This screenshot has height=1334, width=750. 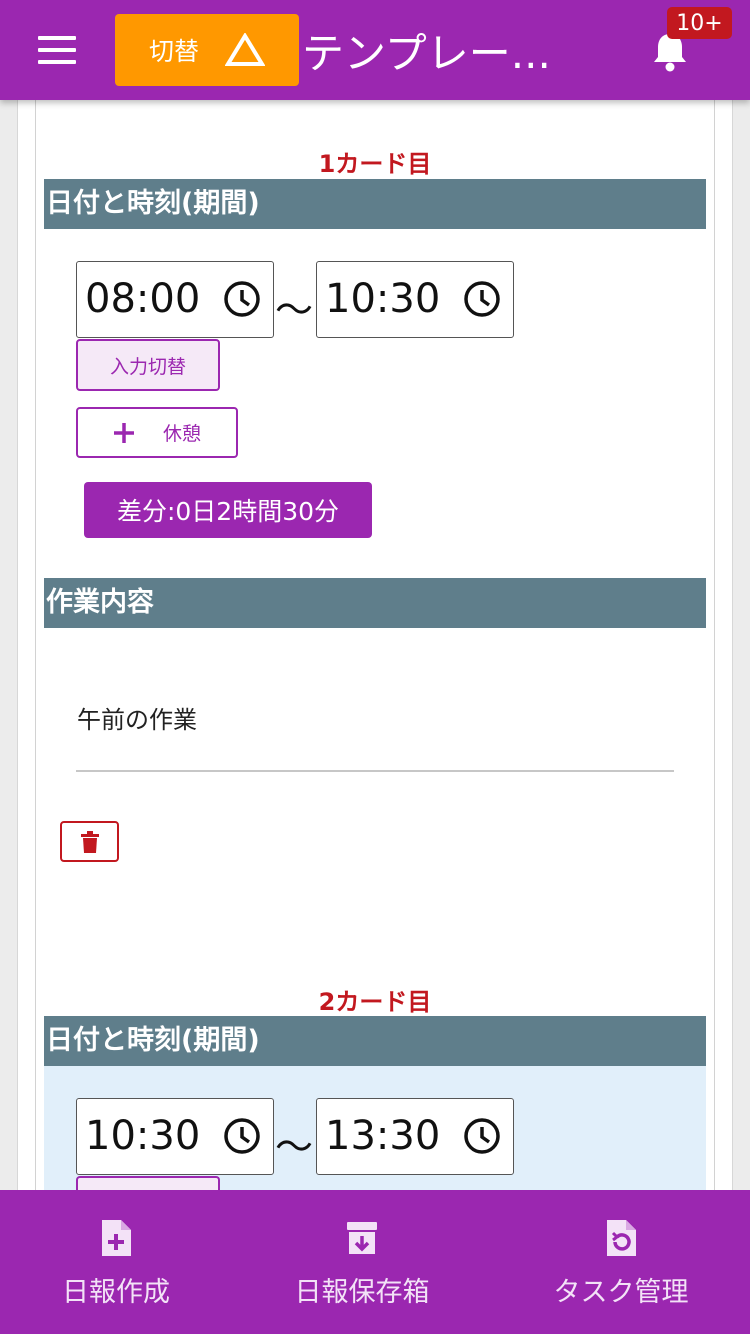 I want to click on nav-report-archive: 日報保存箱, so click(x=362, y=1262).